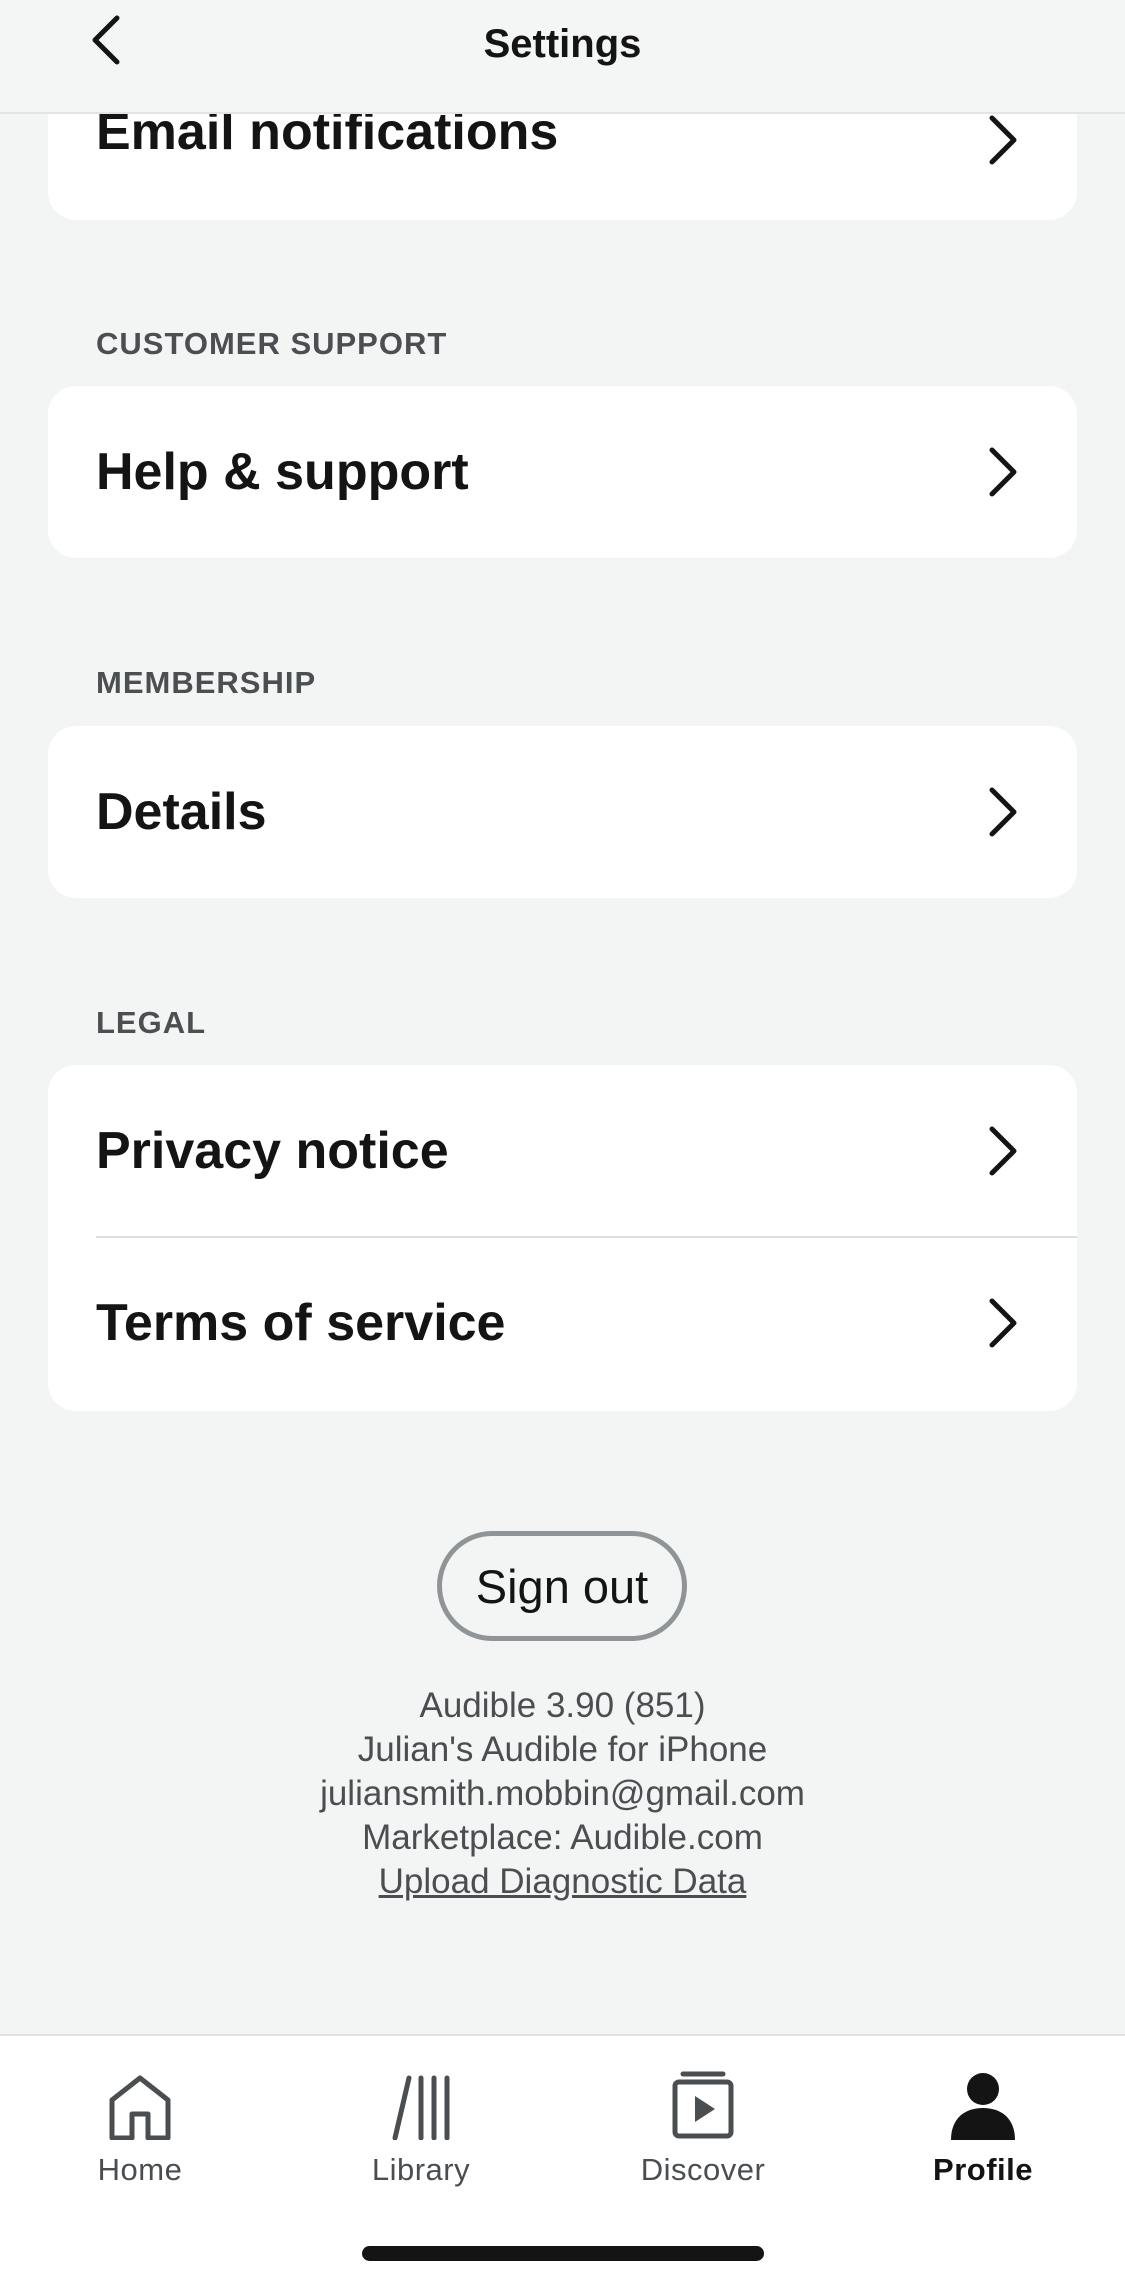 This screenshot has width=1125, height=2286. I want to click on membership-card: Details, so click(562, 812).